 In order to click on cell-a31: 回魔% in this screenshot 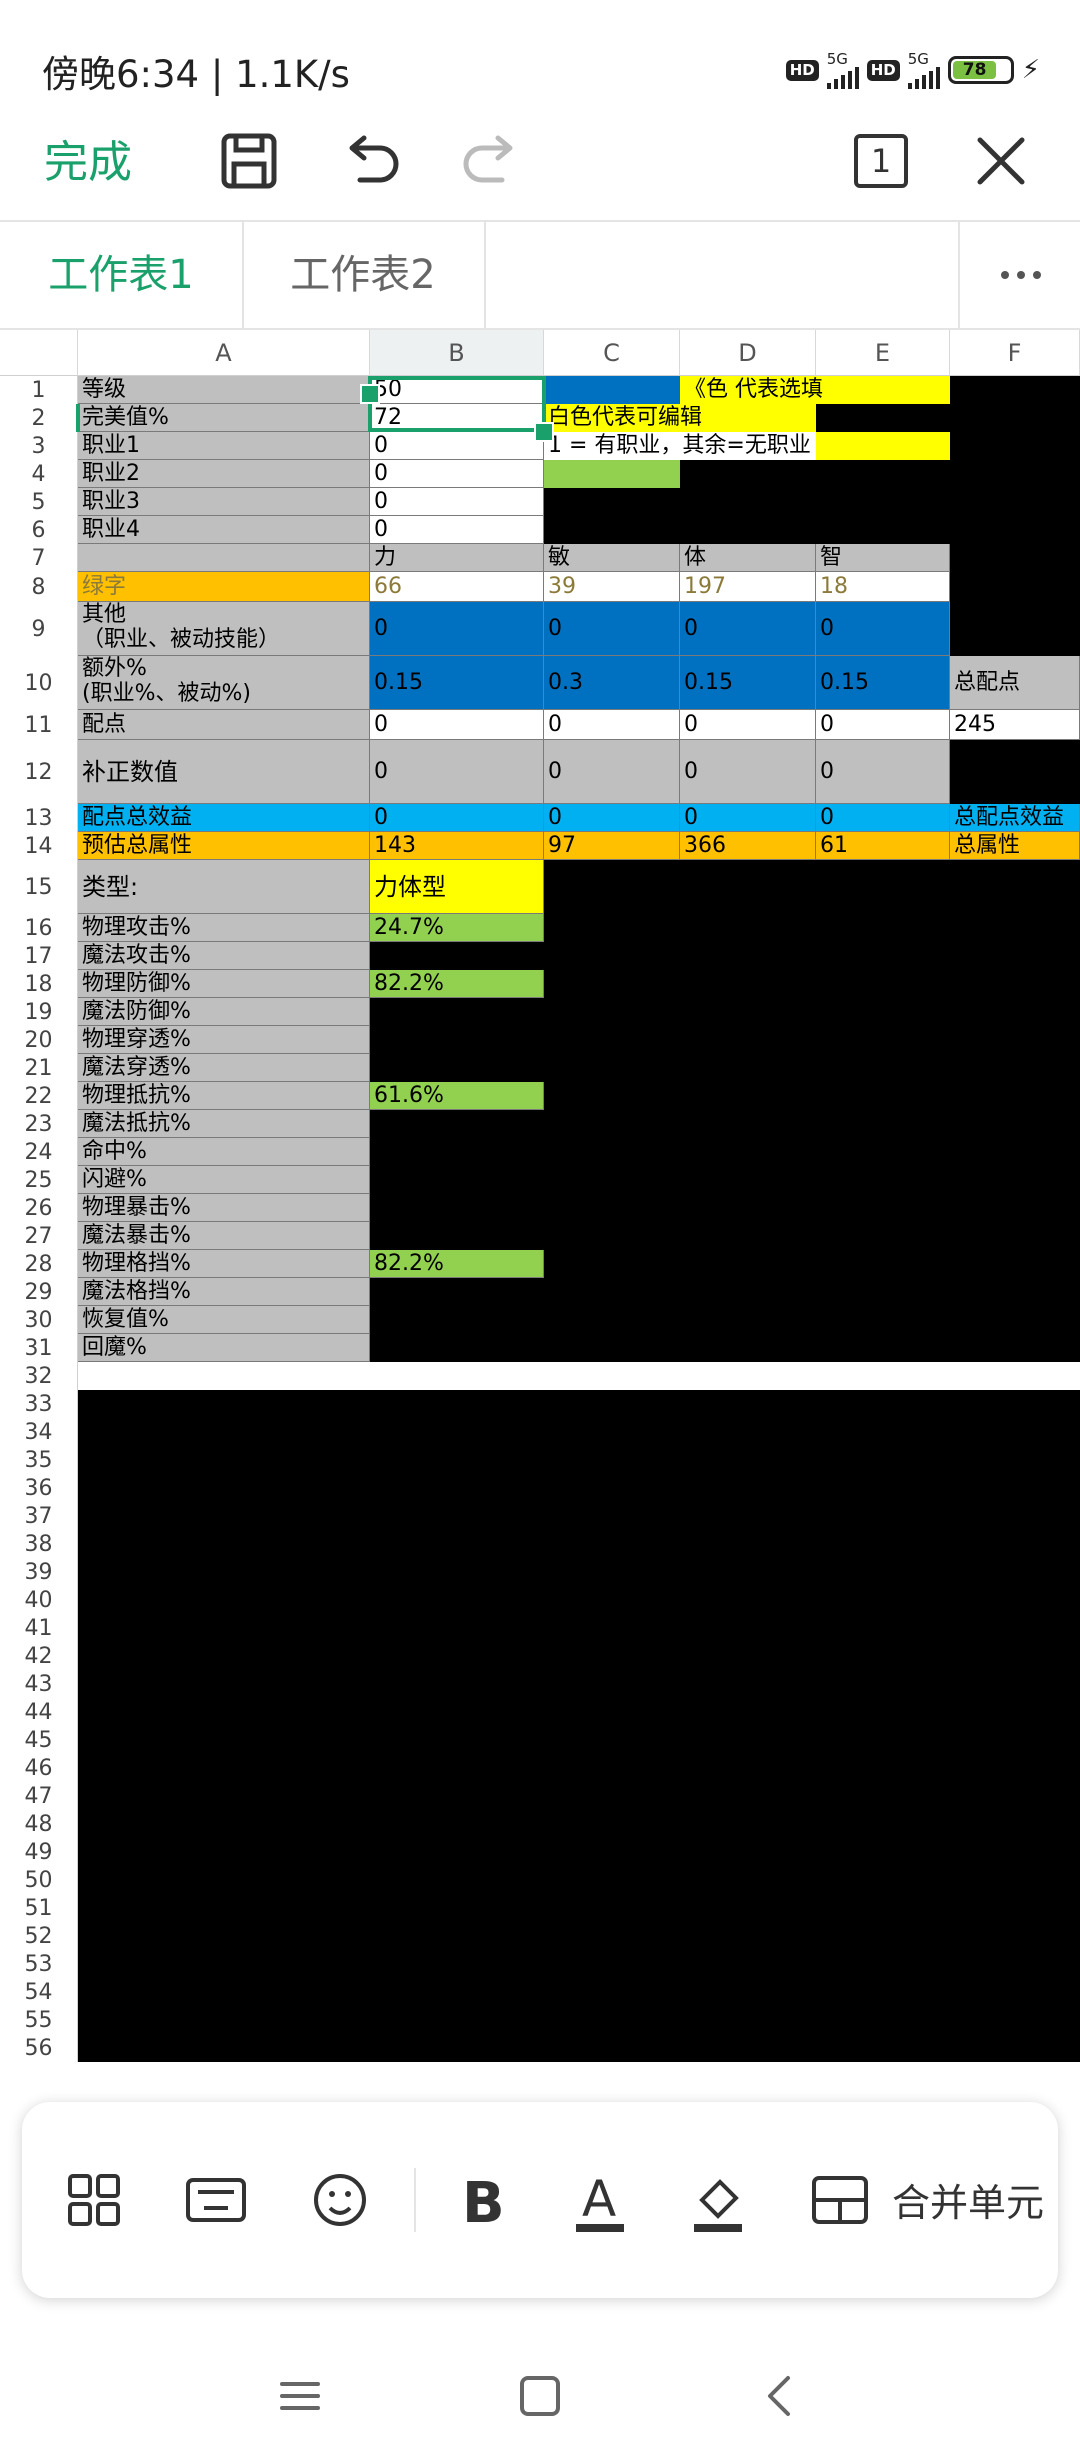, I will do `click(224, 1348)`.